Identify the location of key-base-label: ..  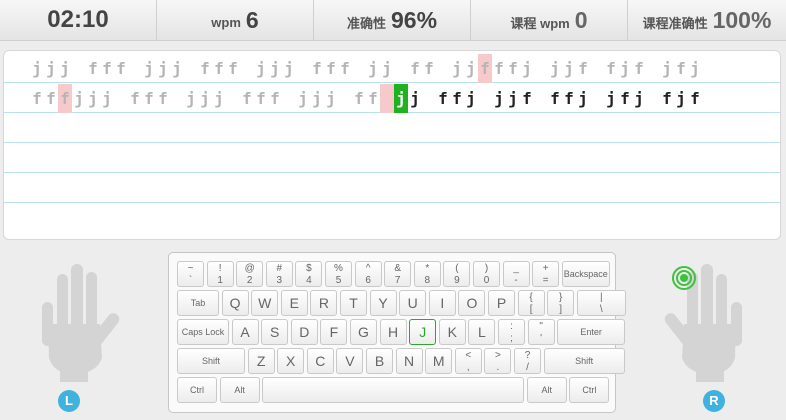
(498, 367).